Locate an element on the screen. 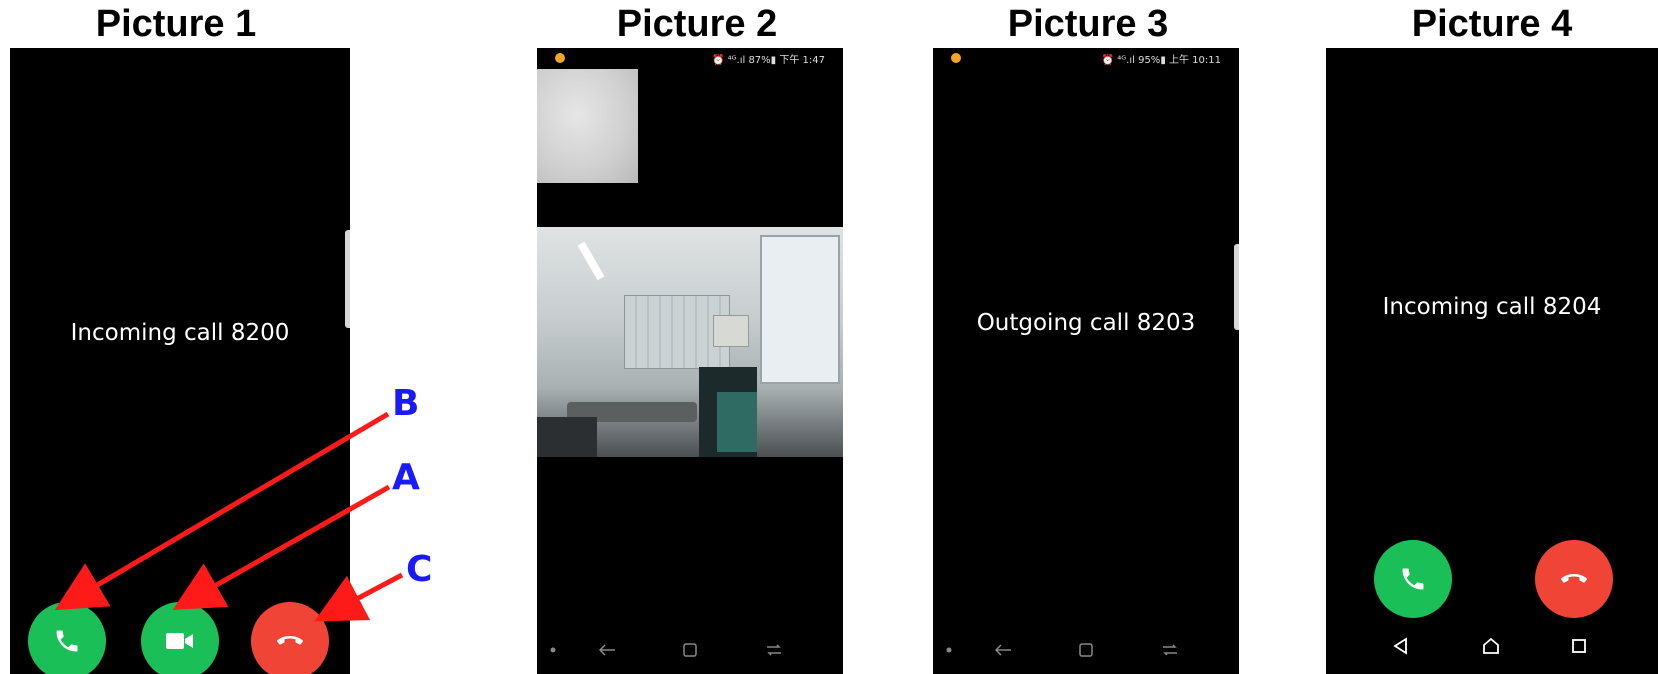 This screenshot has width=1658, height=674. incoming-call-label: Incoming call 8204 is located at coordinates (1492, 307).